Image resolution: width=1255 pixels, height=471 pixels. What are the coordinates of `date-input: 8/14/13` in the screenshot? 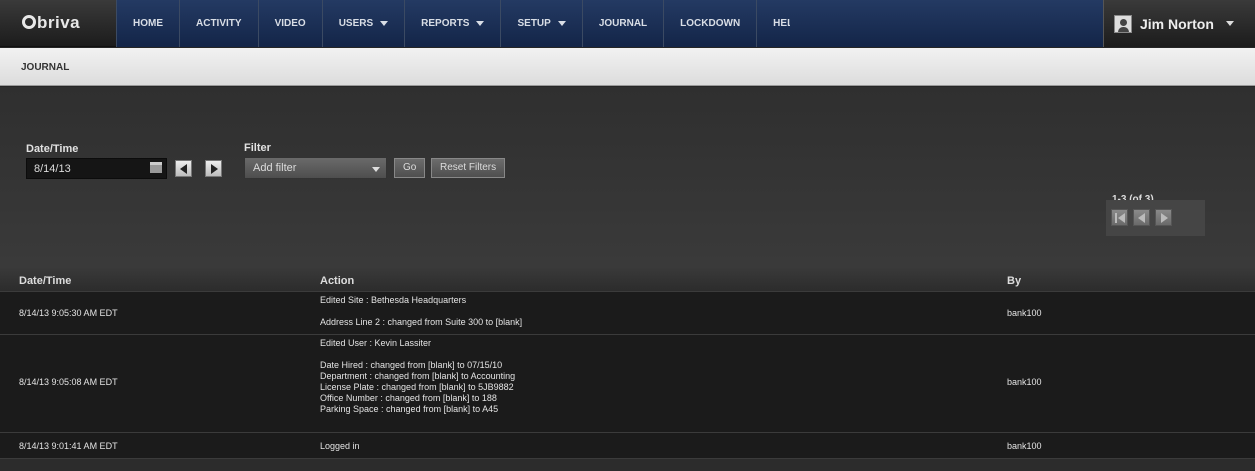 It's located at (96, 168).